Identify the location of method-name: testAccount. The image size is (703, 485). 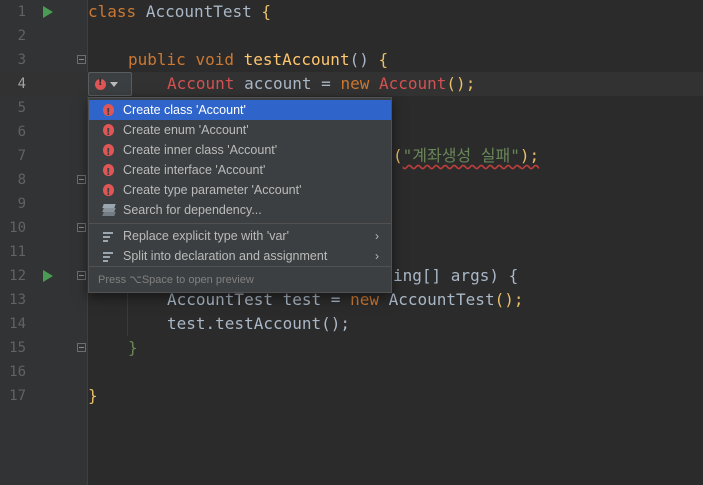
(296, 59).